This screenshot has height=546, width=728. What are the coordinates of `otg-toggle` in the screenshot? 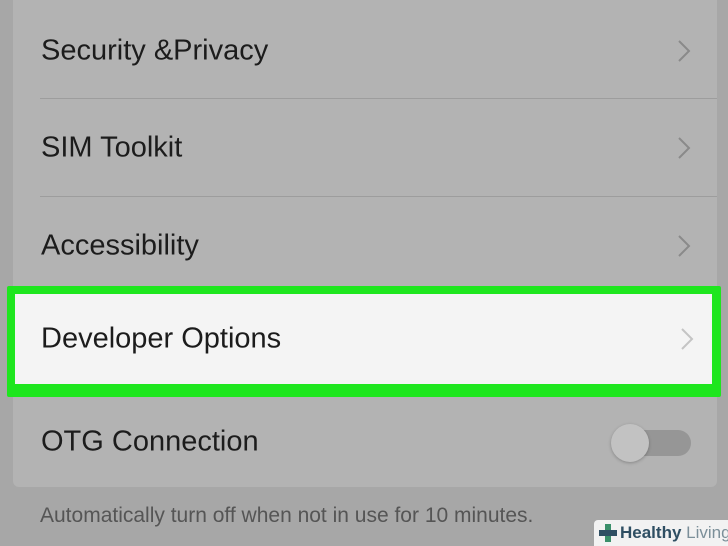 It's located at (651, 443).